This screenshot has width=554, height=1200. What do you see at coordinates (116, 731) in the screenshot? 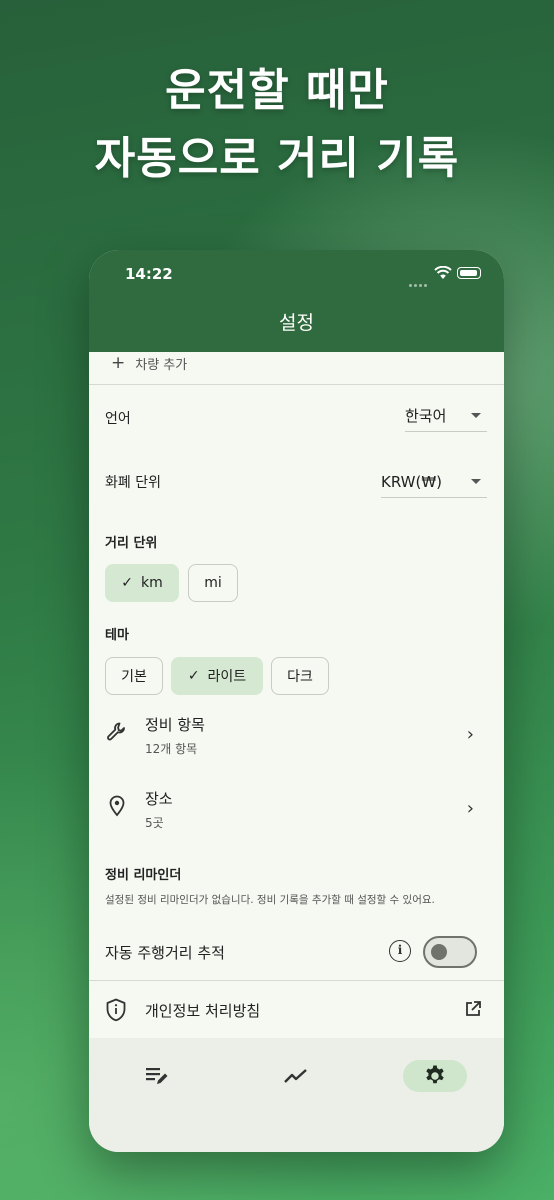
I see `wrench-icon` at bounding box center [116, 731].